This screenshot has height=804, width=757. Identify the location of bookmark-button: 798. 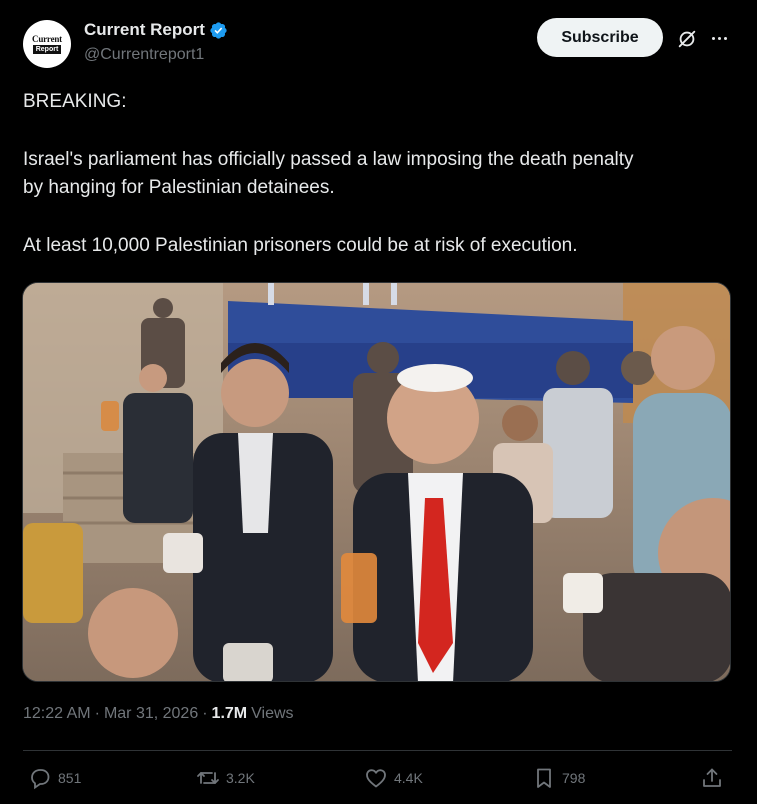
(558, 778).